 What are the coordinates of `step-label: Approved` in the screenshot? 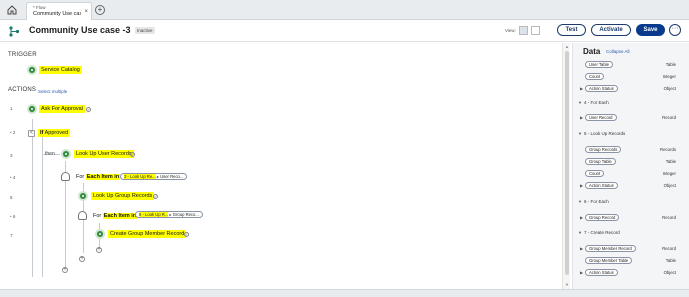 It's located at (56, 133).